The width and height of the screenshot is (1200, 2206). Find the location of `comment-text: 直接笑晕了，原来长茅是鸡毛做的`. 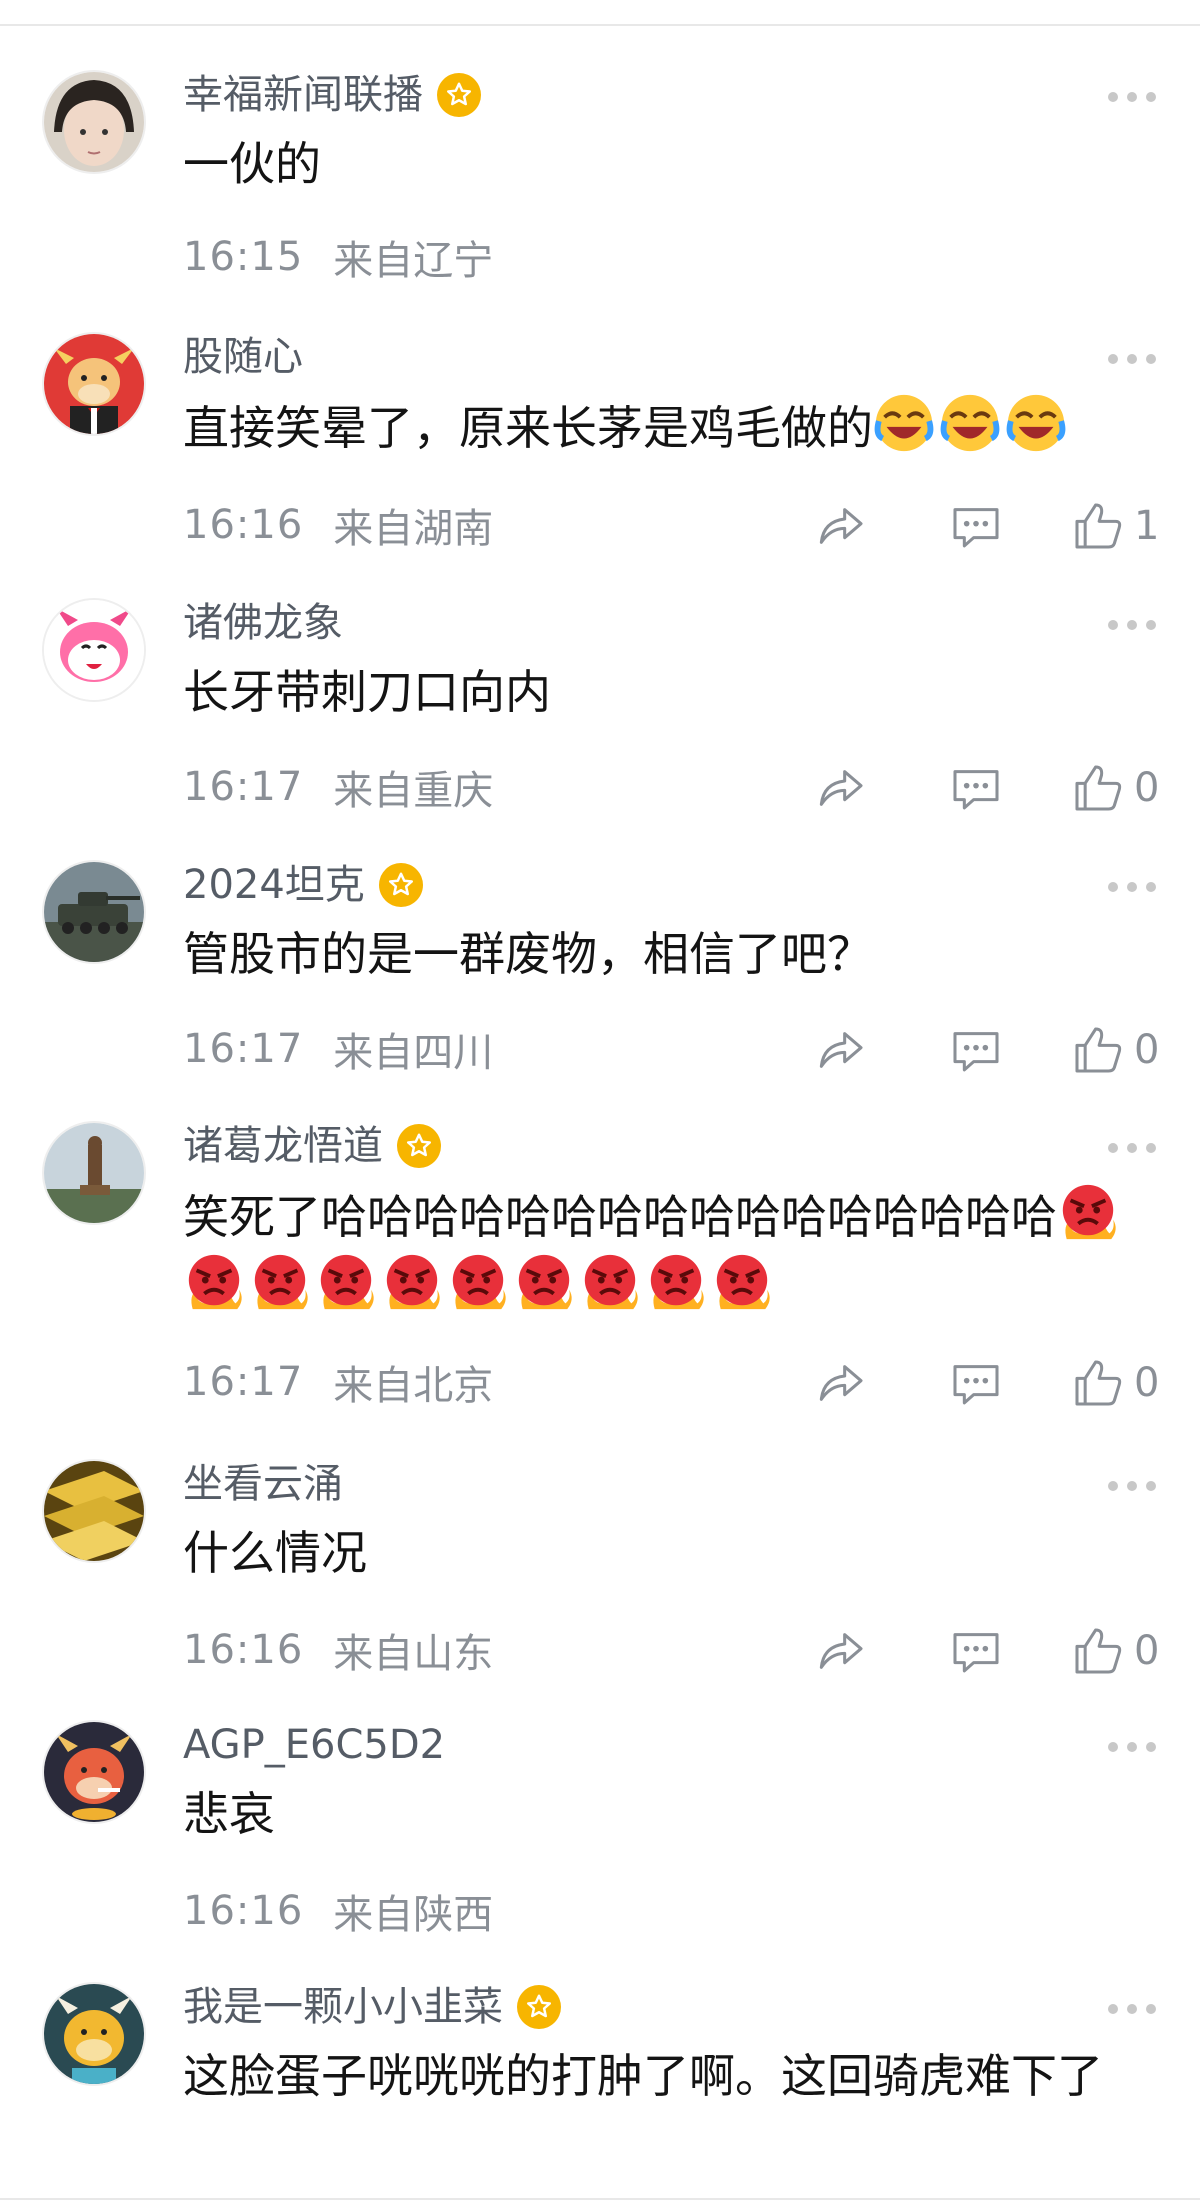

comment-text: 直接笑晕了，原来长茅是鸡毛做的 is located at coordinates (658, 427).